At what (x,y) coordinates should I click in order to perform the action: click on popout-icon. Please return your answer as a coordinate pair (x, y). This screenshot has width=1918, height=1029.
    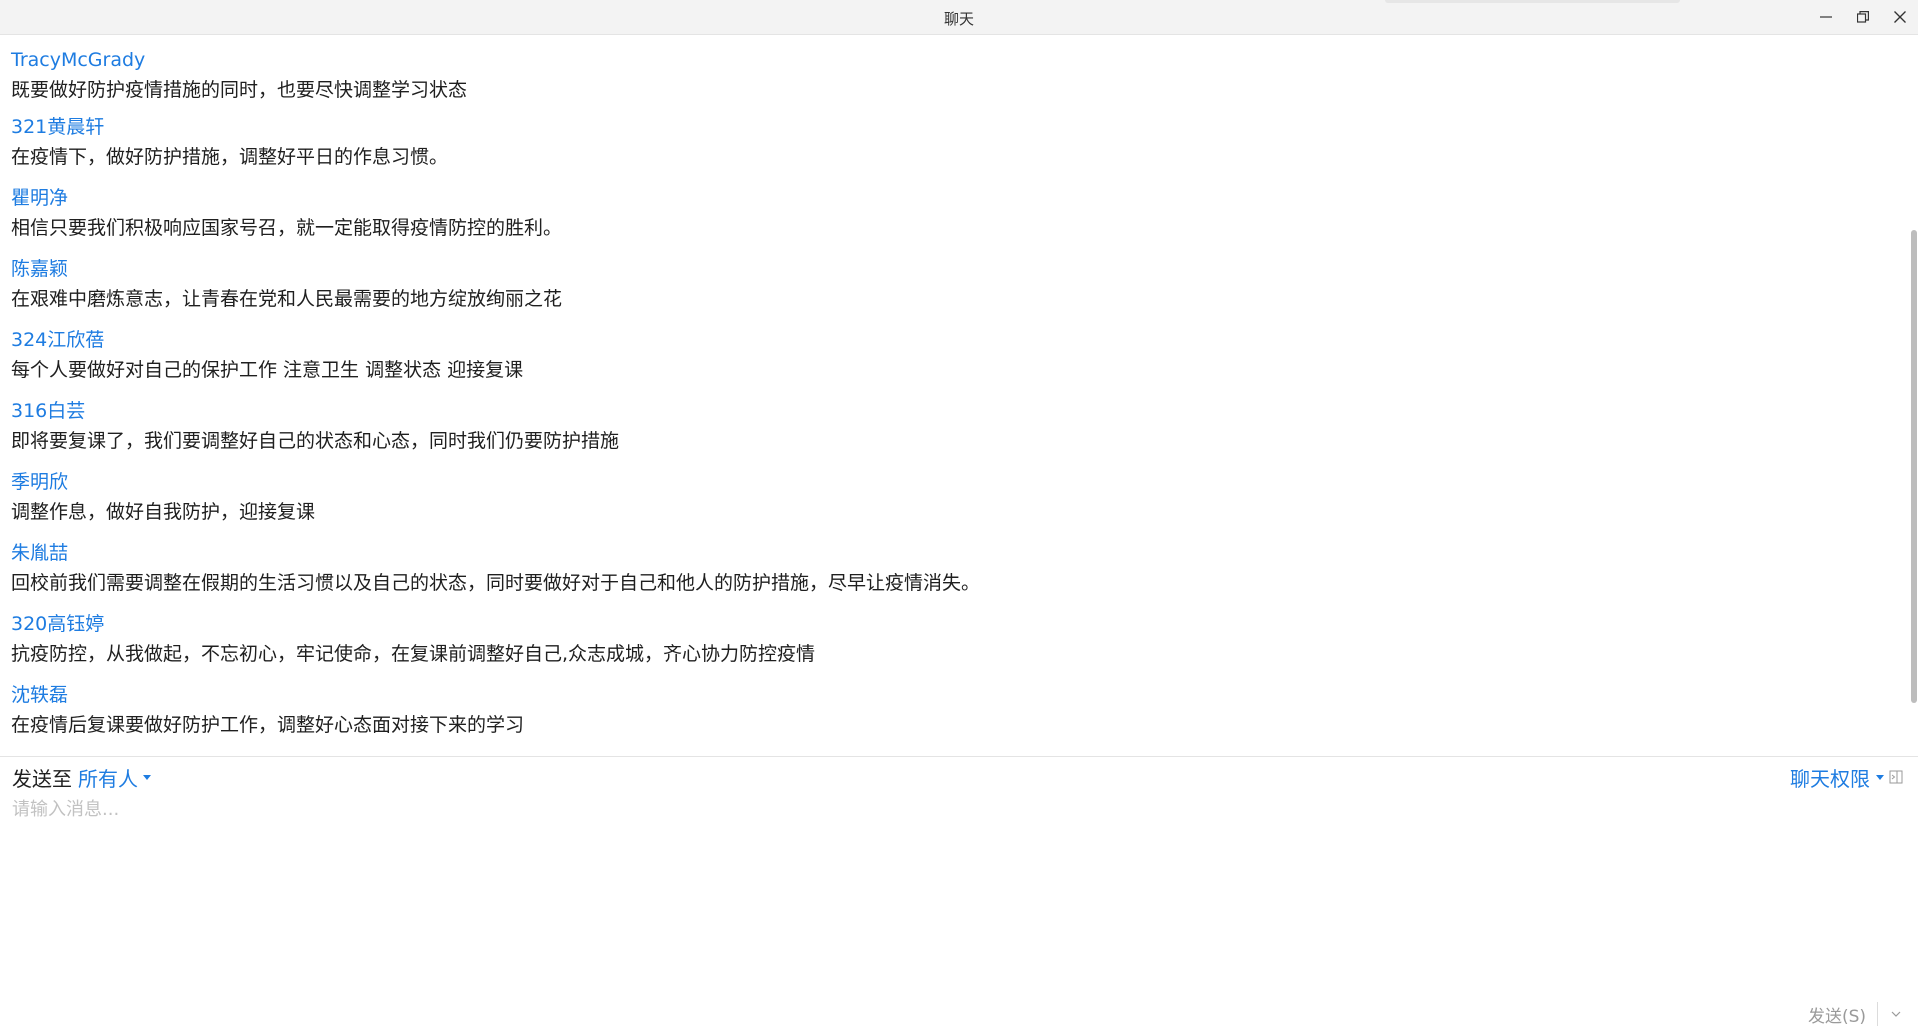
    Looking at the image, I should click on (1896, 777).